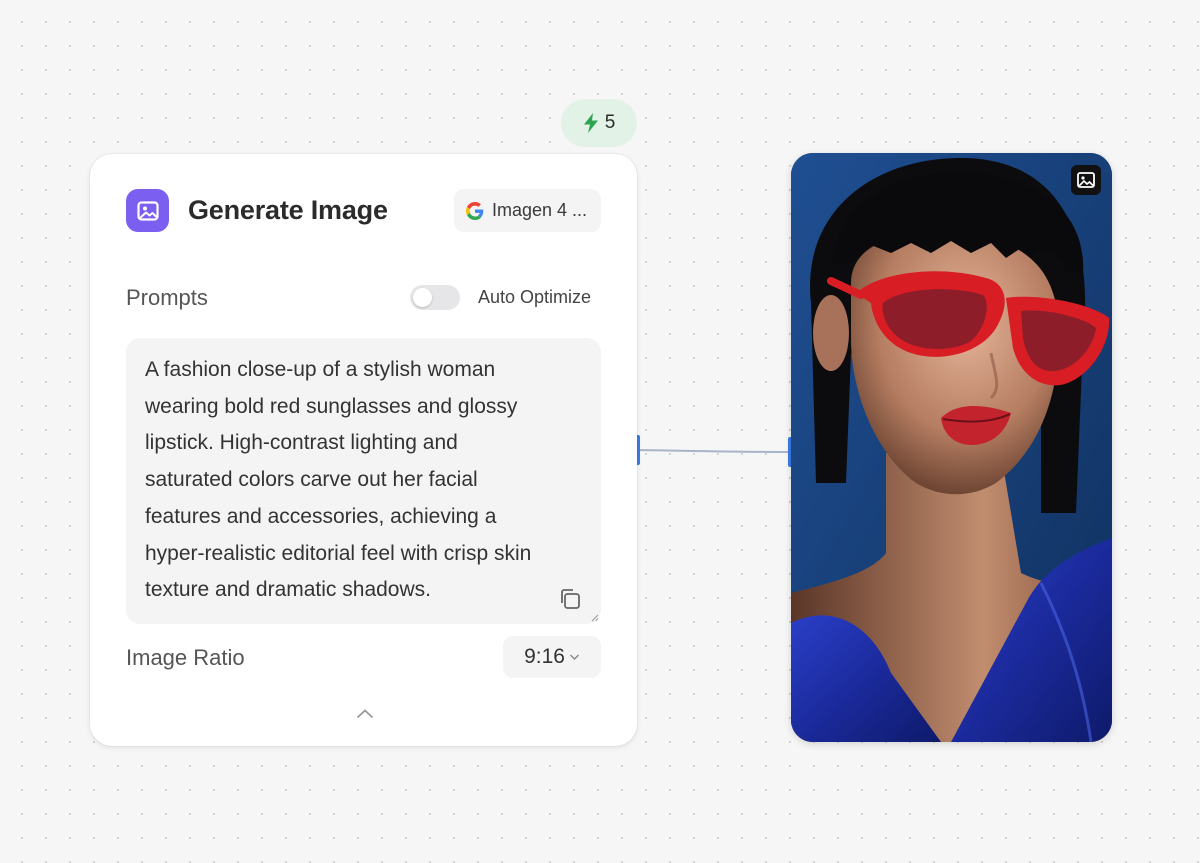  Describe the element at coordinates (535, 297) in the screenshot. I see `auto-optimize-label: Auto Optimize` at that location.